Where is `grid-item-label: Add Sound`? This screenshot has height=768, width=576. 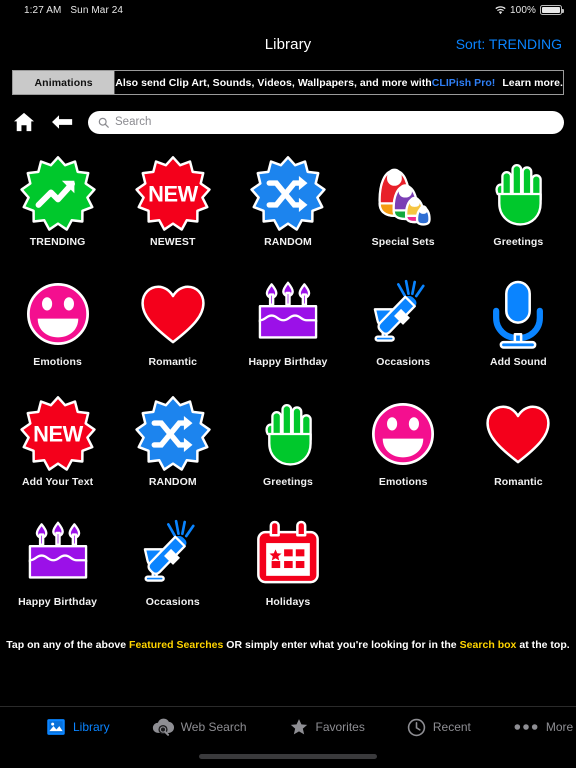
grid-item-label: Add Sound is located at coordinates (518, 362).